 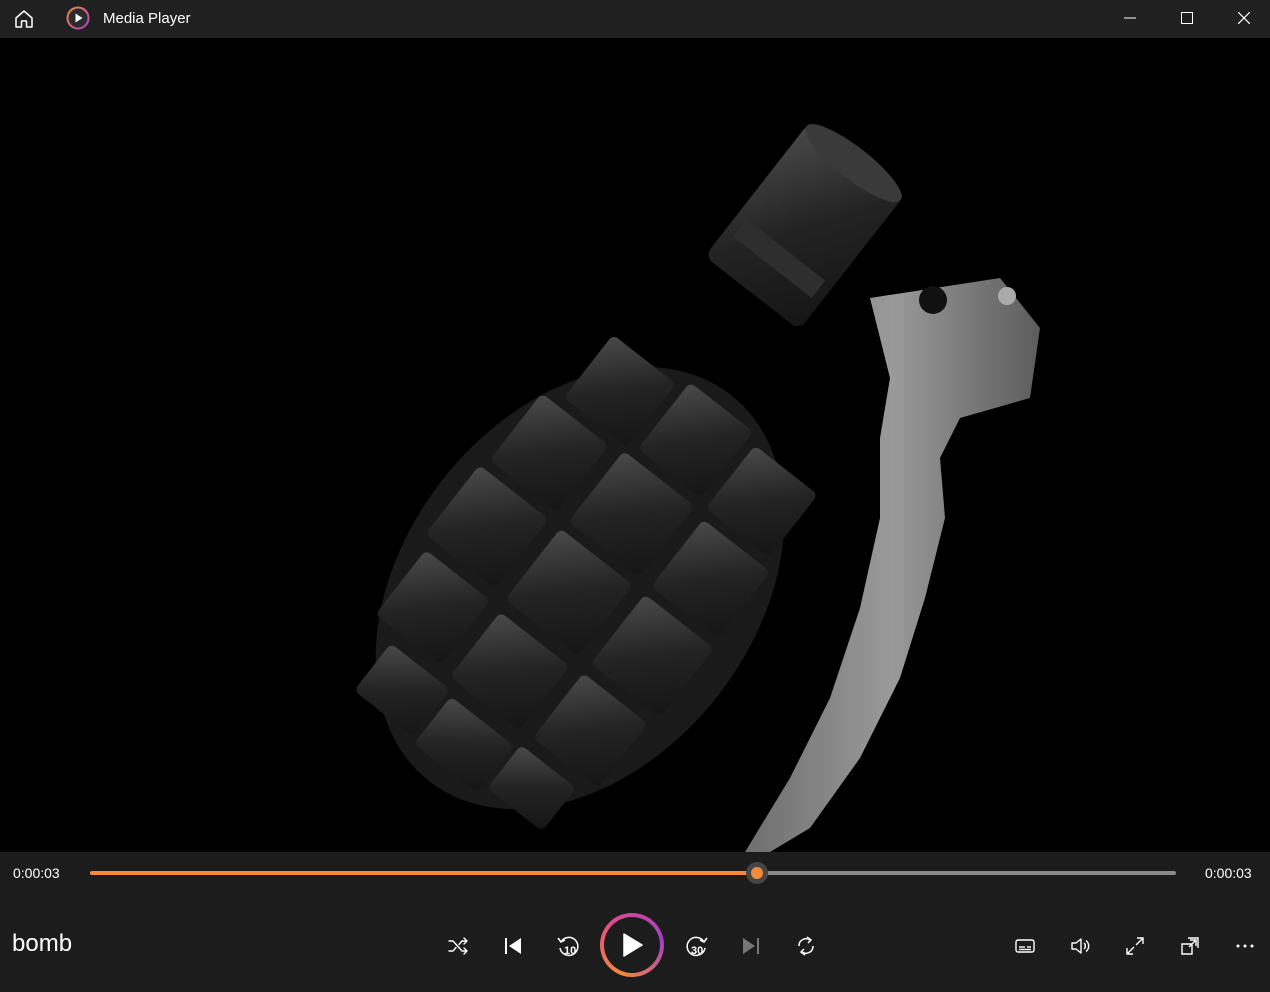 What do you see at coordinates (423, 873) in the screenshot?
I see `seek-bar-progress` at bounding box center [423, 873].